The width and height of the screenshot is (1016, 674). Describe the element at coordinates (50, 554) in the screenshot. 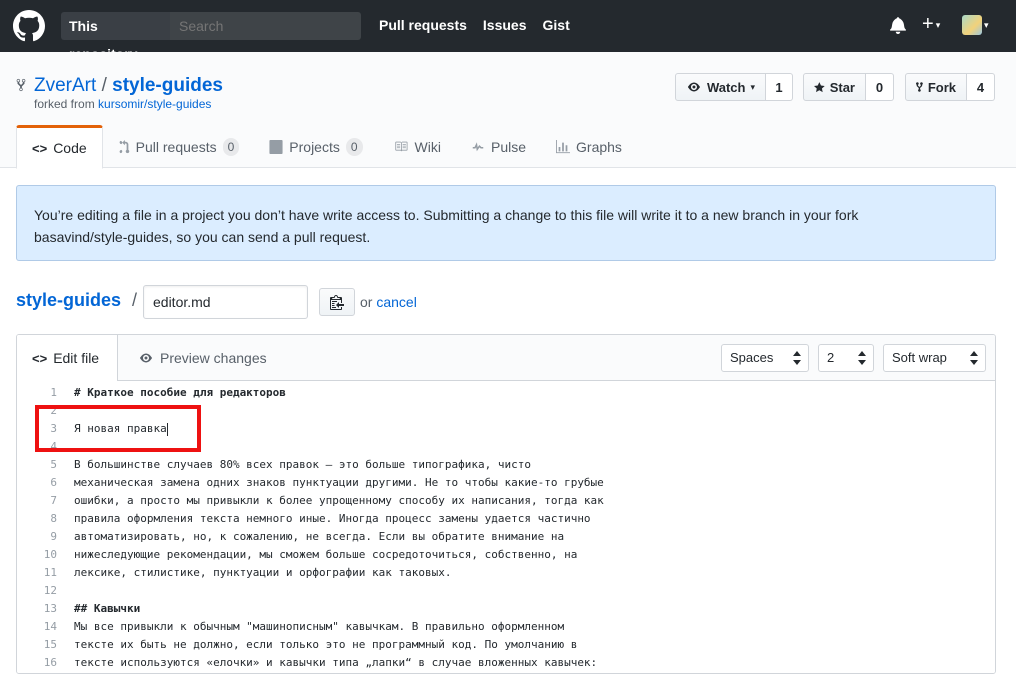

I see `line-number: 10` at that location.